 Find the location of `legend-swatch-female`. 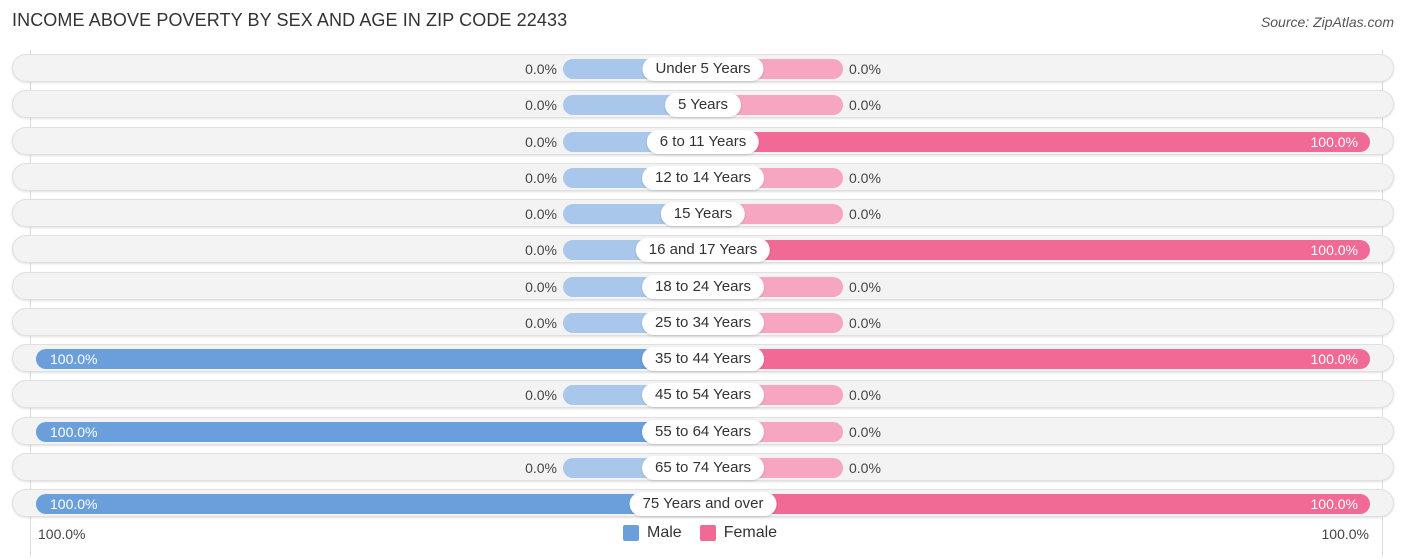

legend-swatch-female is located at coordinates (707, 533).